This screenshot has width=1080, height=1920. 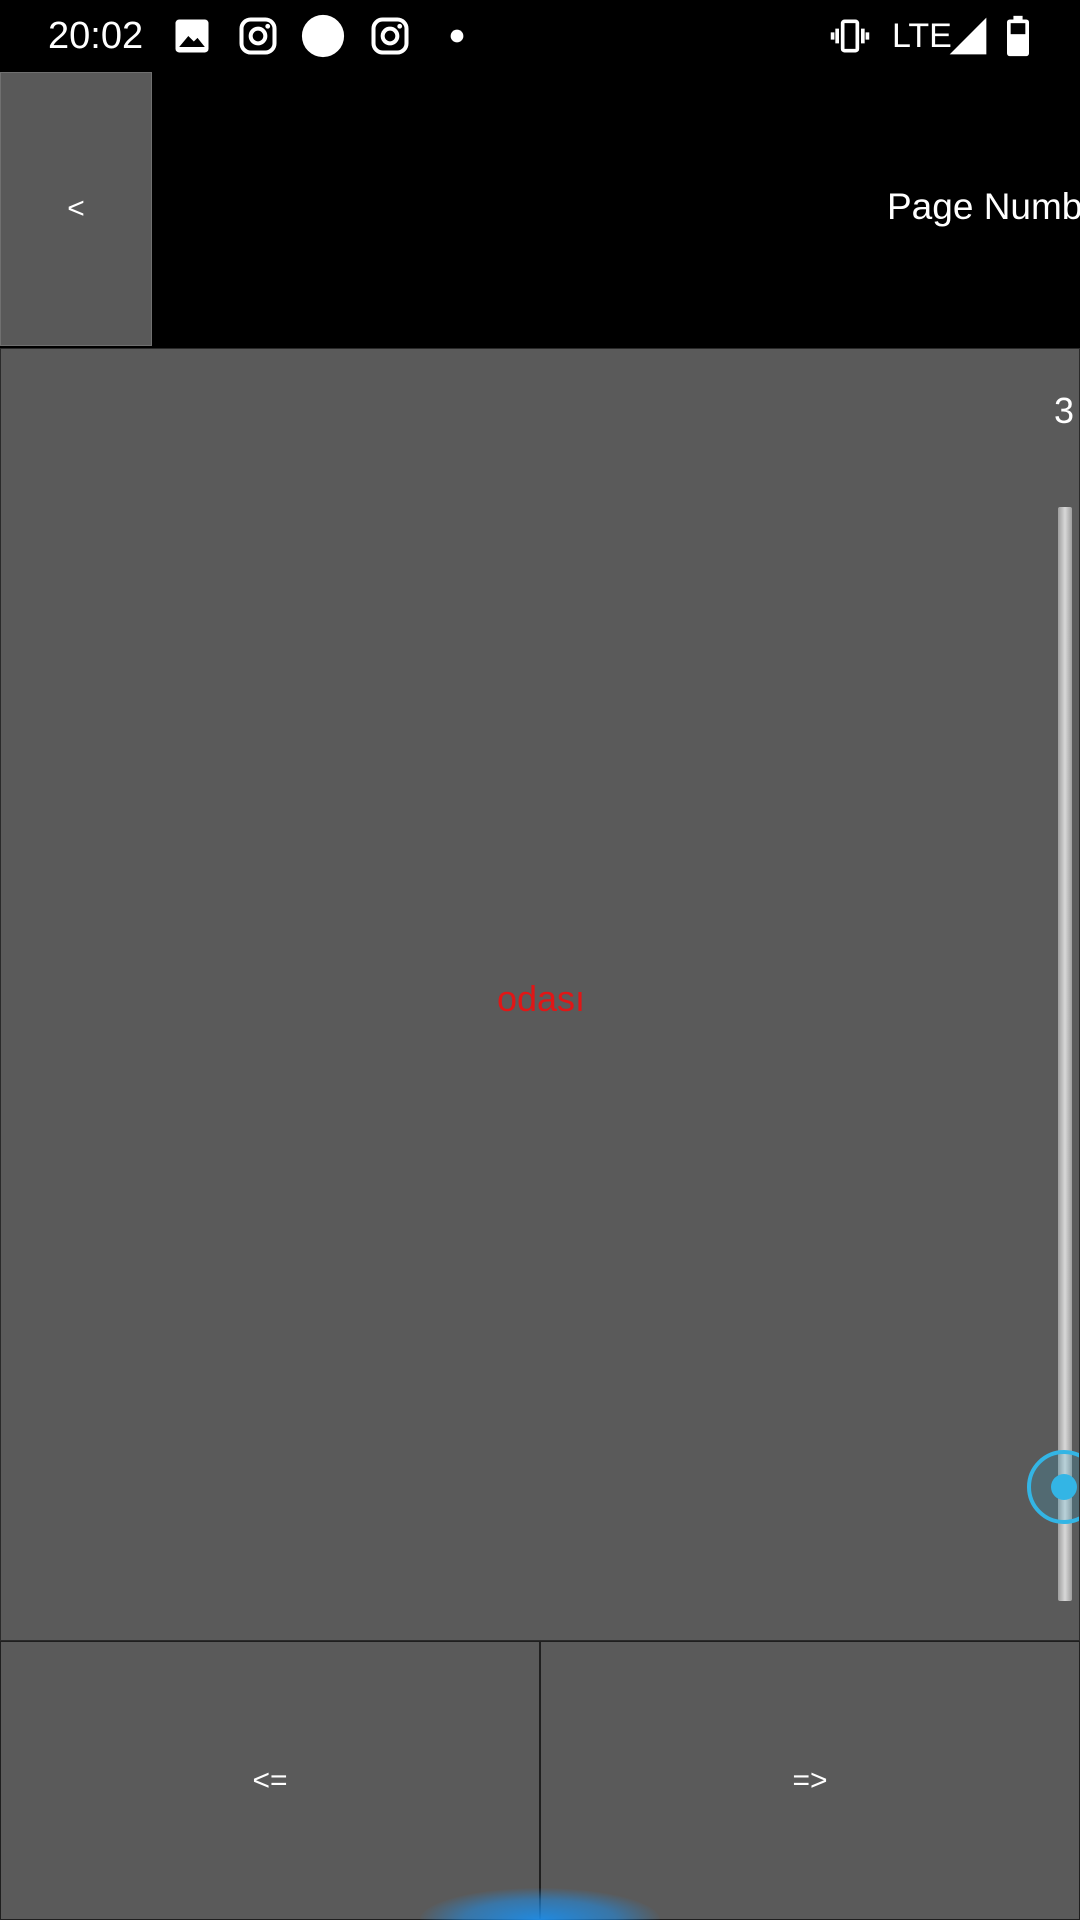 What do you see at coordinates (1064, 410) in the screenshot?
I see `page-count: 3` at bounding box center [1064, 410].